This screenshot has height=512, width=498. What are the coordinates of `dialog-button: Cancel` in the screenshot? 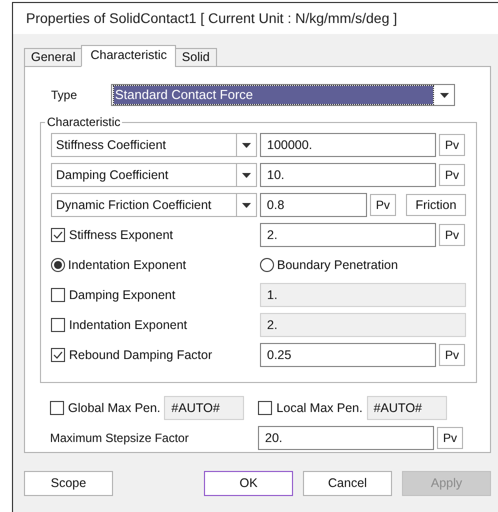 It's located at (347, 483).